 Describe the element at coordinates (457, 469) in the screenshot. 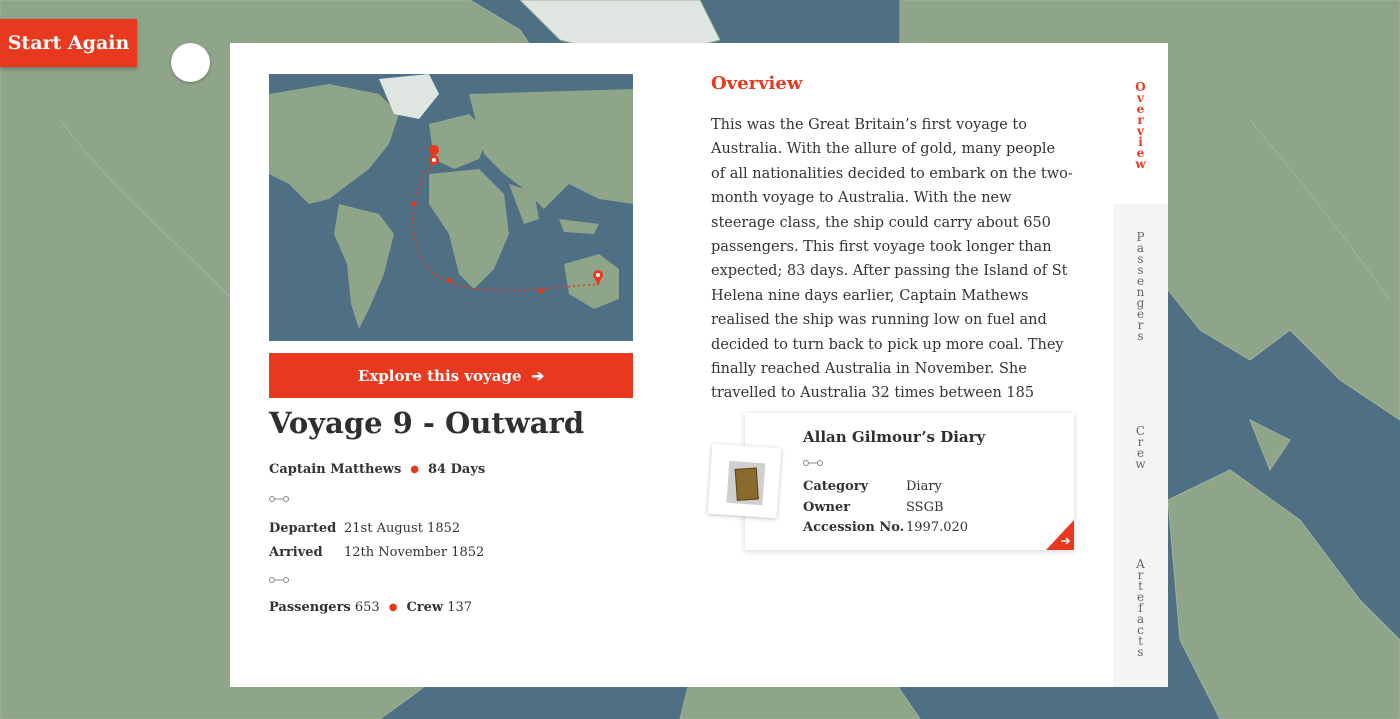

I see `voyage-duration: 84 Days` at that location.